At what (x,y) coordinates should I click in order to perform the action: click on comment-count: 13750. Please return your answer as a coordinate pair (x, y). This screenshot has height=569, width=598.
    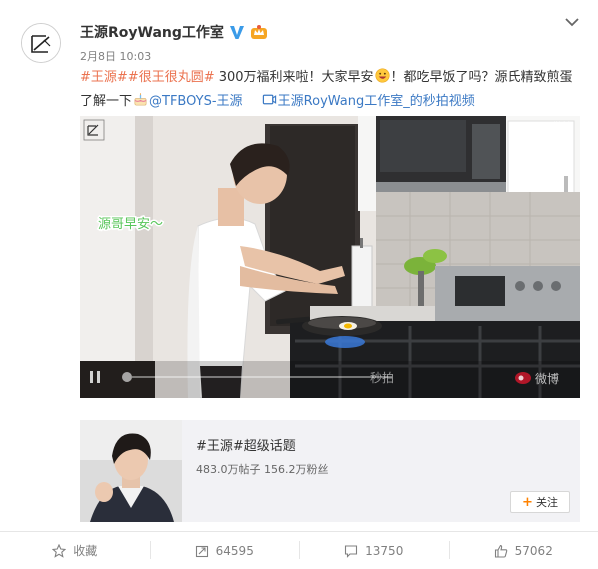
    Looking at the image, I should click on (384, 550).